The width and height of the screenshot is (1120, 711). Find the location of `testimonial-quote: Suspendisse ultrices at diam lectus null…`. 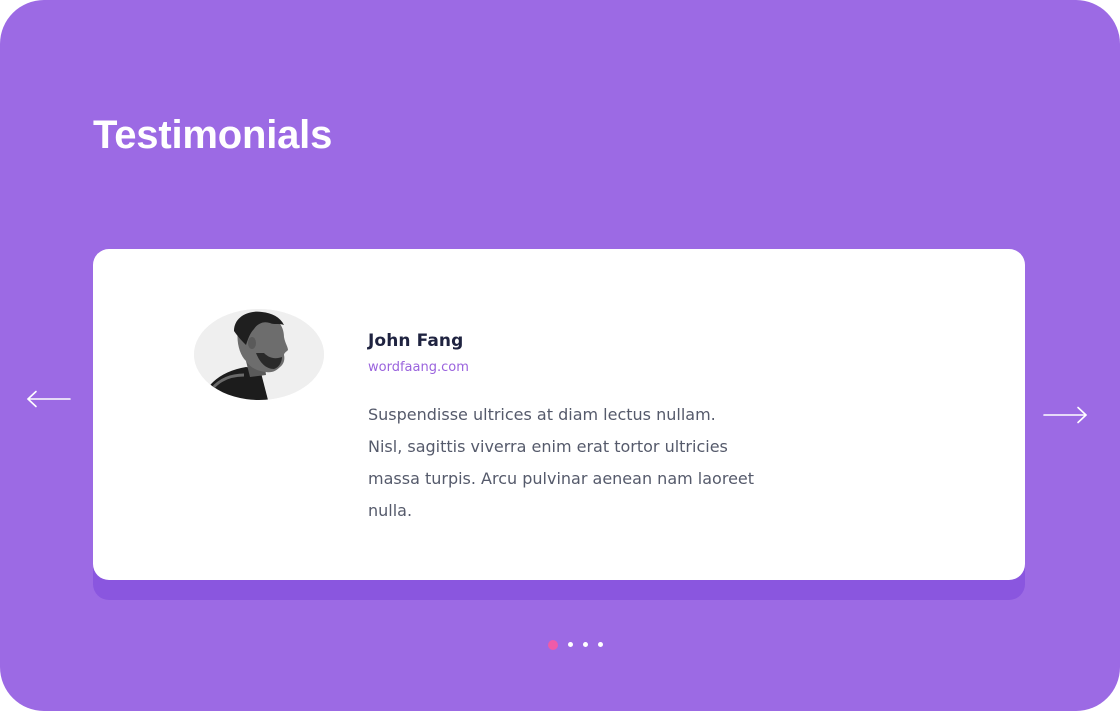

testimonial-quote: Suspendisse ultrices at diam lectus null… is located at coordinates (568, 463).